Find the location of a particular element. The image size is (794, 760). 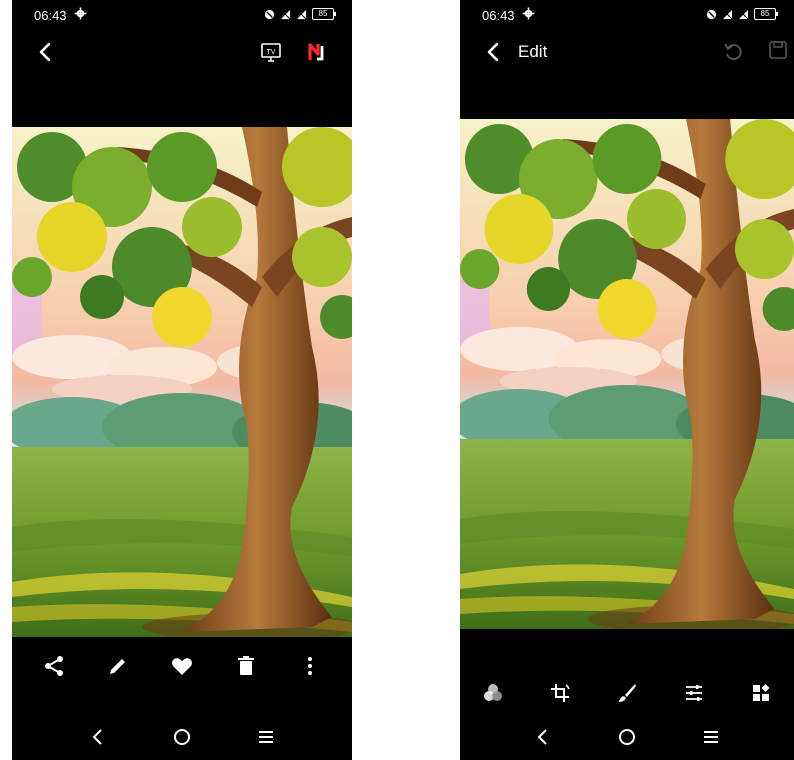

share-icon is located at coordinates (54, 666).